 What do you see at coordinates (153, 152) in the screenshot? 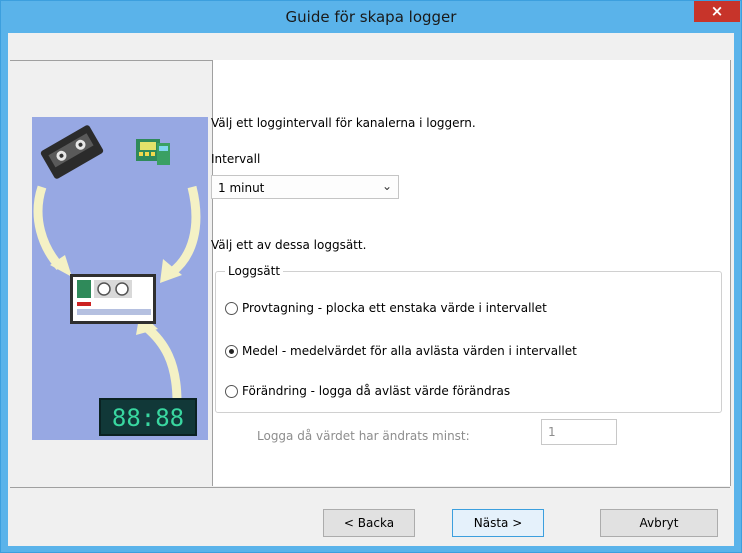
I see `multimeter-icon` at bounding box center [153, 152].